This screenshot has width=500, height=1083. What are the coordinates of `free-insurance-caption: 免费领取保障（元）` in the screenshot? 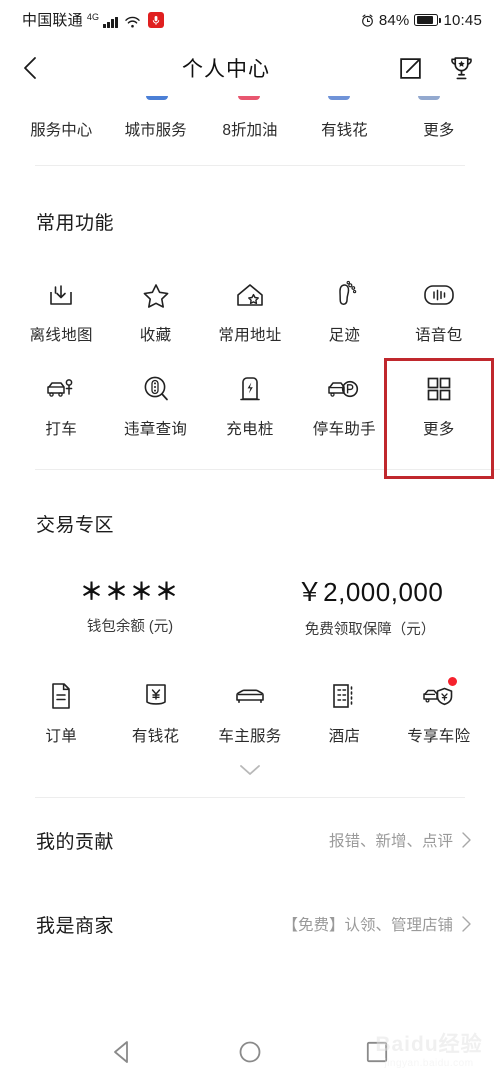 It's located at (370, 630).